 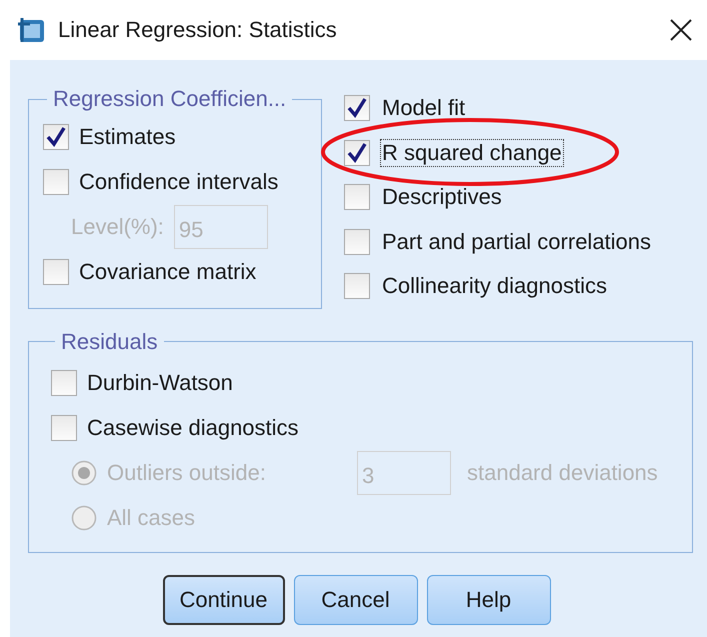 I want to click on dialog-button: Continue, so click(x=223, y=599).